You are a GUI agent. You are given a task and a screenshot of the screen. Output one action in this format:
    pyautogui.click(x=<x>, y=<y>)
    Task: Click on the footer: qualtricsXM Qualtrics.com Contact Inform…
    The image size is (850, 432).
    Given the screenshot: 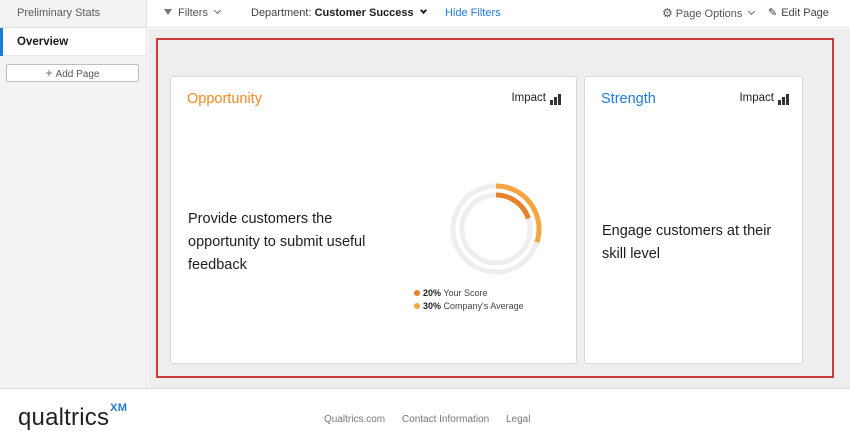 What is the action you would take?
    pyautogui.click(x=425, y=409)
    